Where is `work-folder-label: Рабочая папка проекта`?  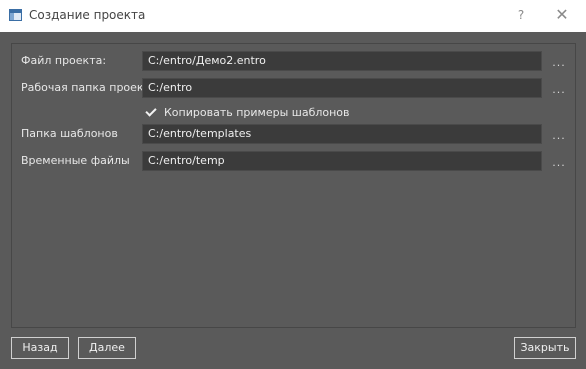 work-folder-label: Рабочая папка проекта is located at coordinates (89, 87).